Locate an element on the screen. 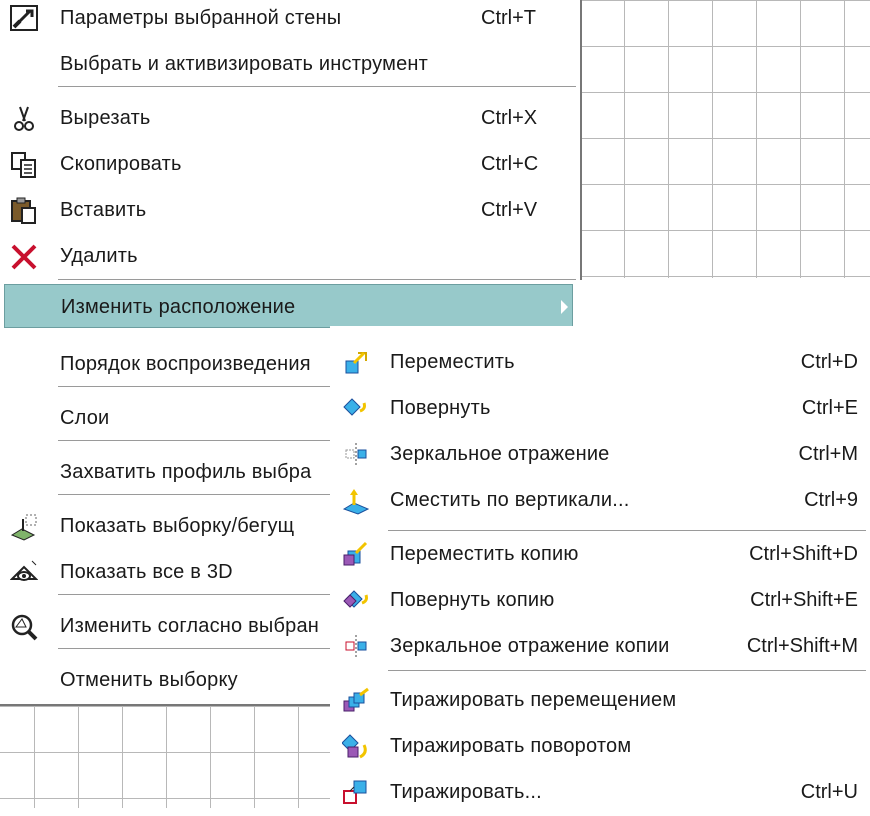 Image resolution: width=870 pixels, height=816 pixels. menu-item-label: Повернуть копию is located at coordinates (472, 600).